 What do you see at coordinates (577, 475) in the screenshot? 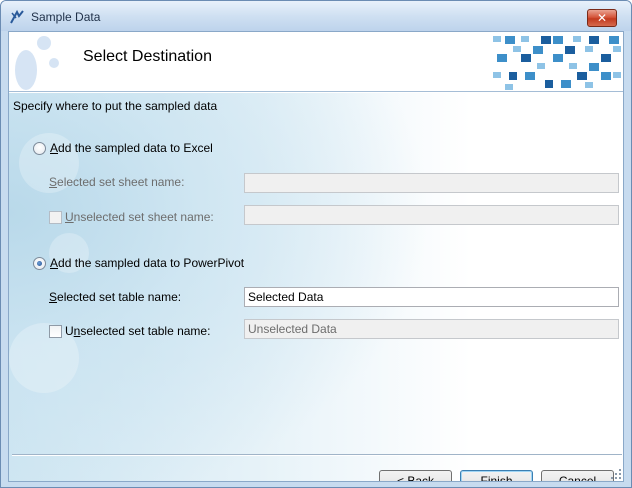
I see `cancel-button: Cancel` at bounding box center [577, 475].